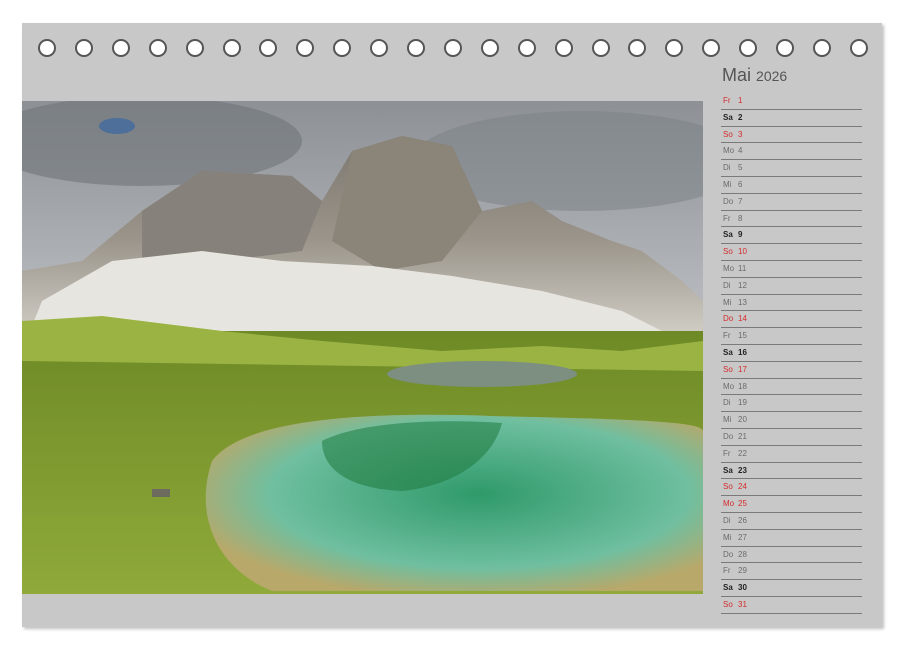 This screenshot has height=648, width=902. What do you see at coordinates (742, 403) in the screenshot?
I see `day-number: 19` at bounding box center [742, 403].